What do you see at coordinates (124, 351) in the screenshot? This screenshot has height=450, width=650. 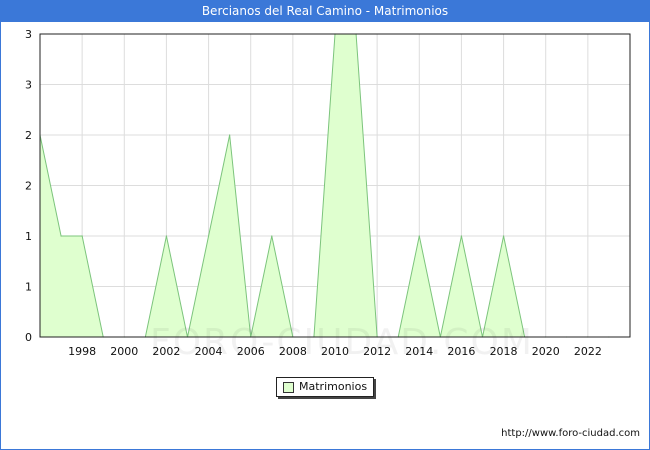 I see `x-tick-label: 2000` at bounding box center [124, 351].